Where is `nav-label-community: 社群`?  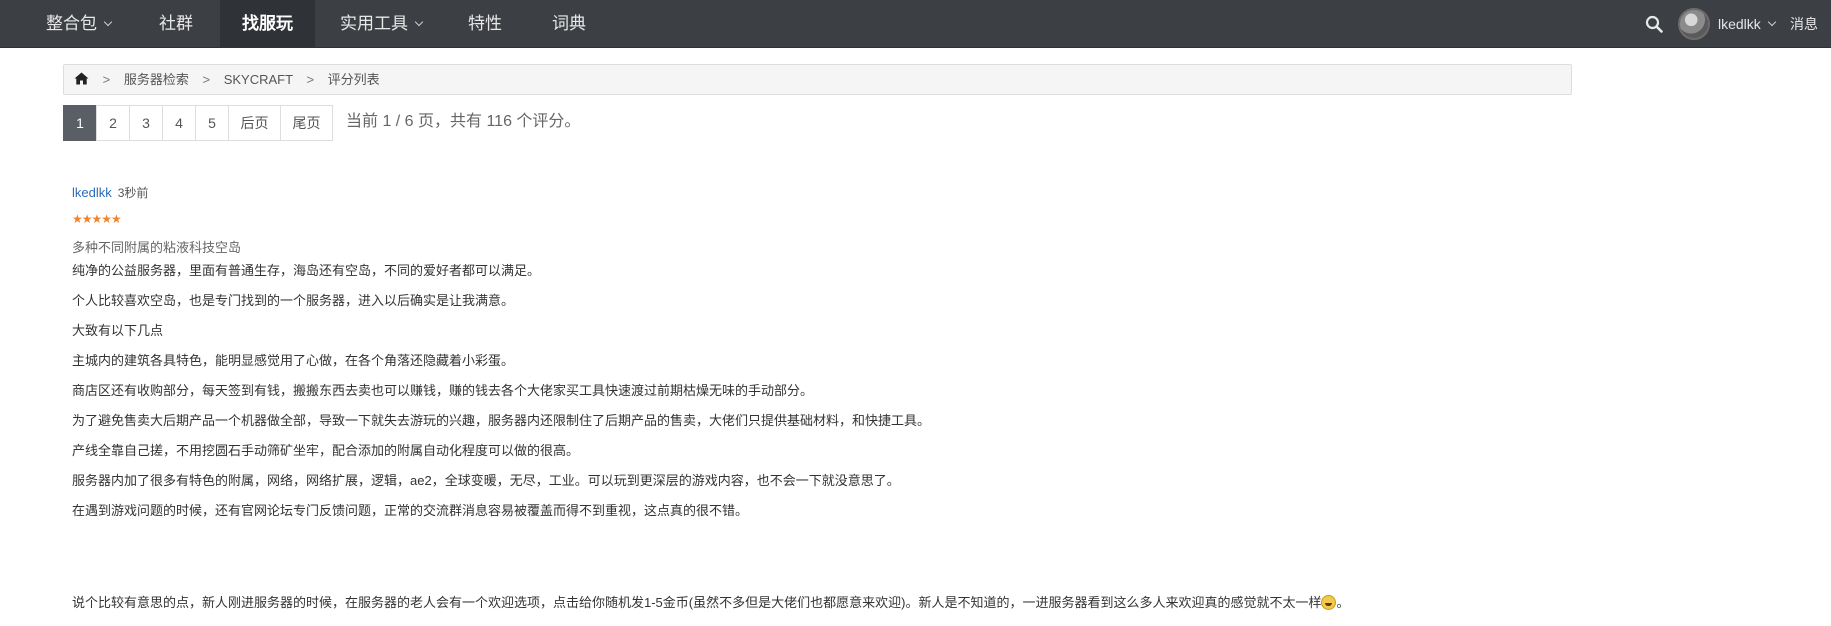
nav-label-community: 社群 is located at coordinates (176, 23).